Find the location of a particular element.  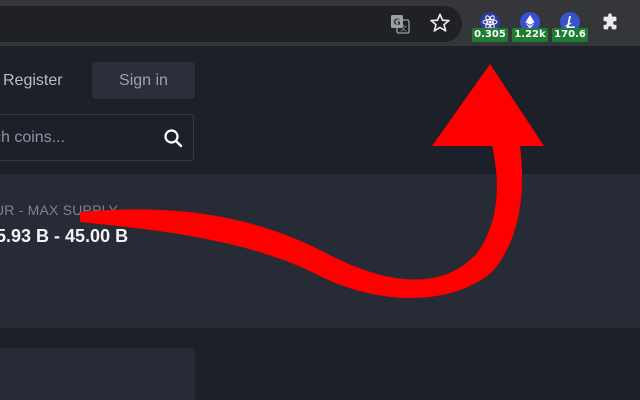

price-badge: 170.6 is located at coordinates (570, 35).